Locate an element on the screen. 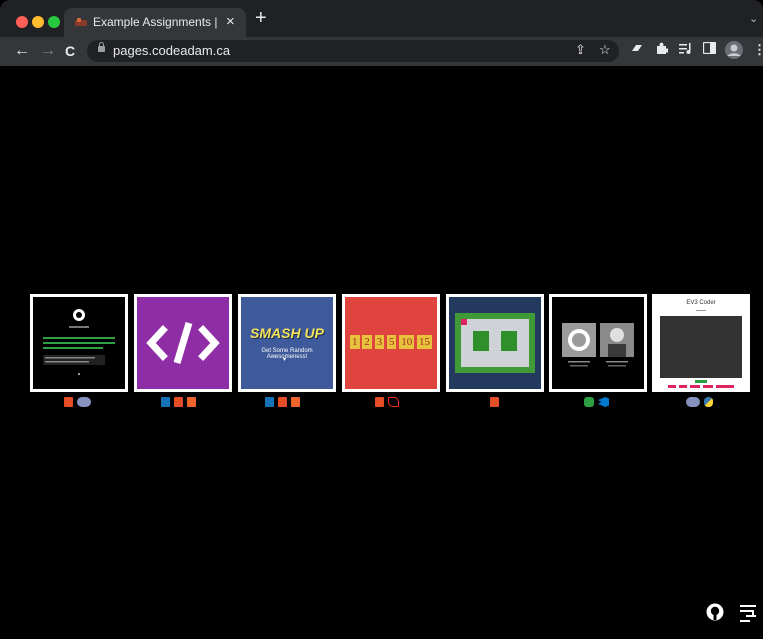  project-card-terminal is located at coordinates (79, 343).